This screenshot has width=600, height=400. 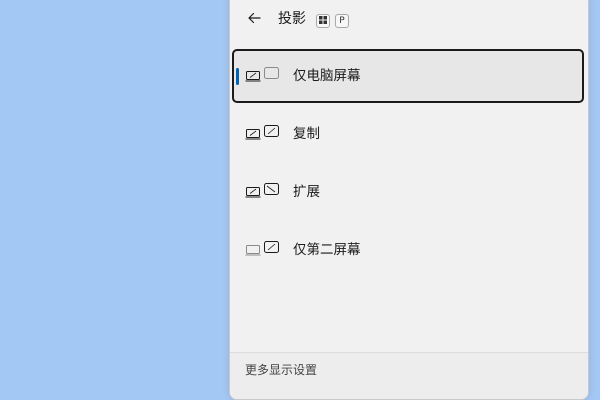 What do you see at coordinates (408, 76) in the screenshot?
I see `option-pc-screen-only: 仅电脑屏幕` at bounding box center [408, 76].